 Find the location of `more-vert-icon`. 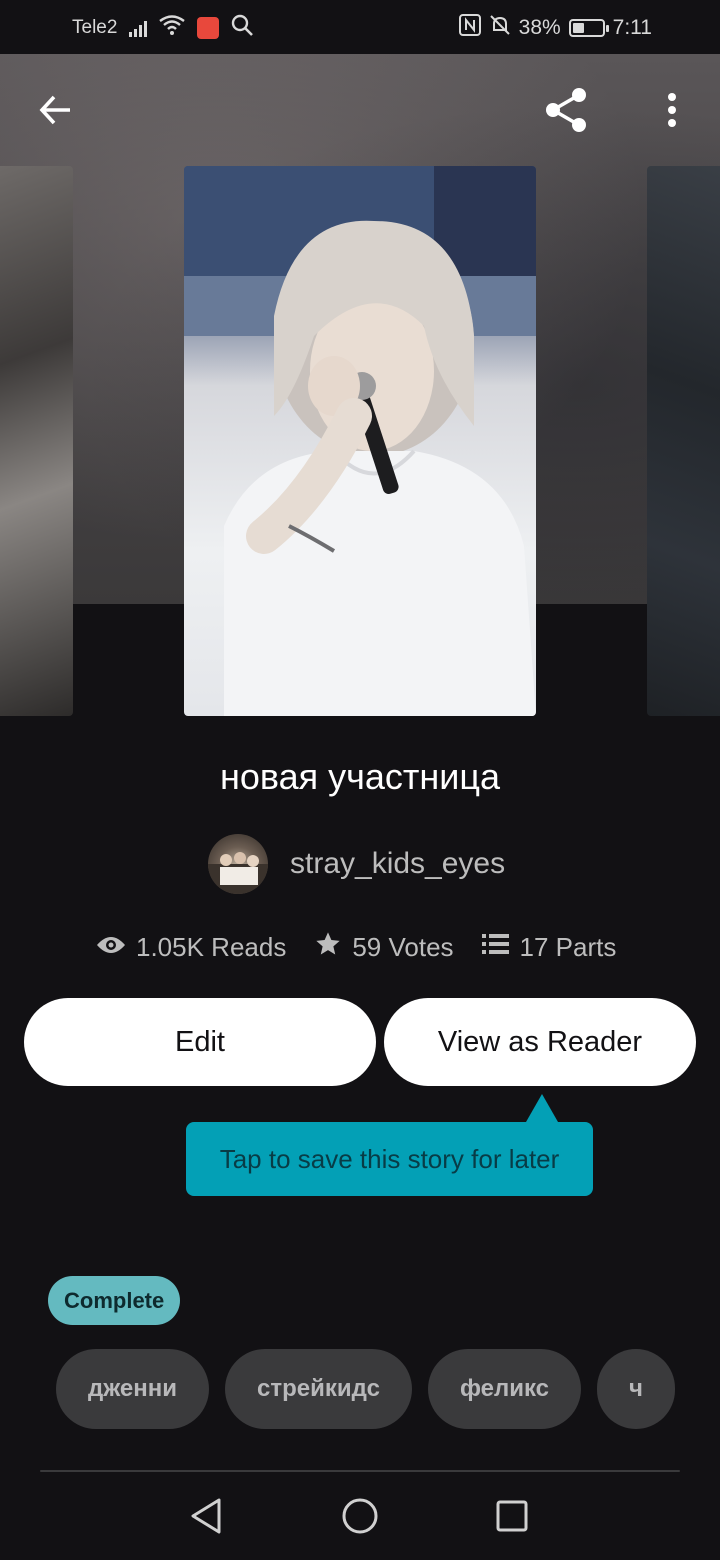

more-vert-icon is located at coordinates (672, 112).